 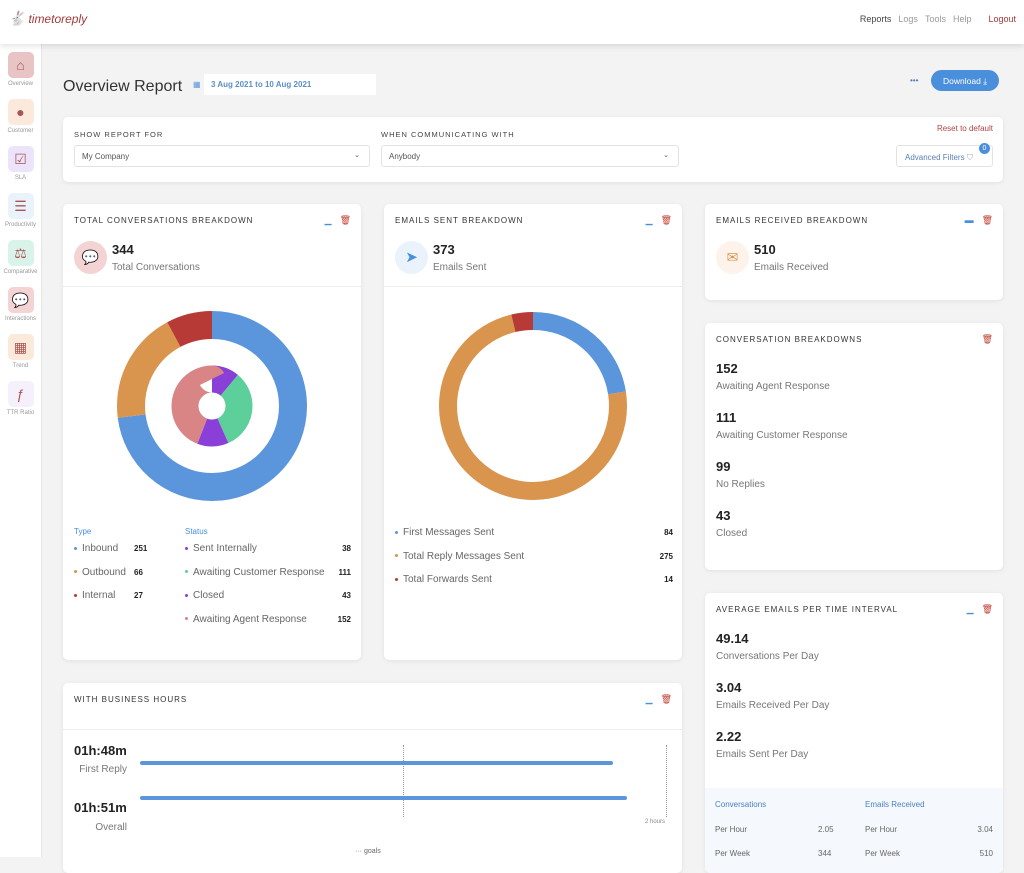 I want to click on sidebar-item-customer: ● Customer, so click(x=20, y=114).